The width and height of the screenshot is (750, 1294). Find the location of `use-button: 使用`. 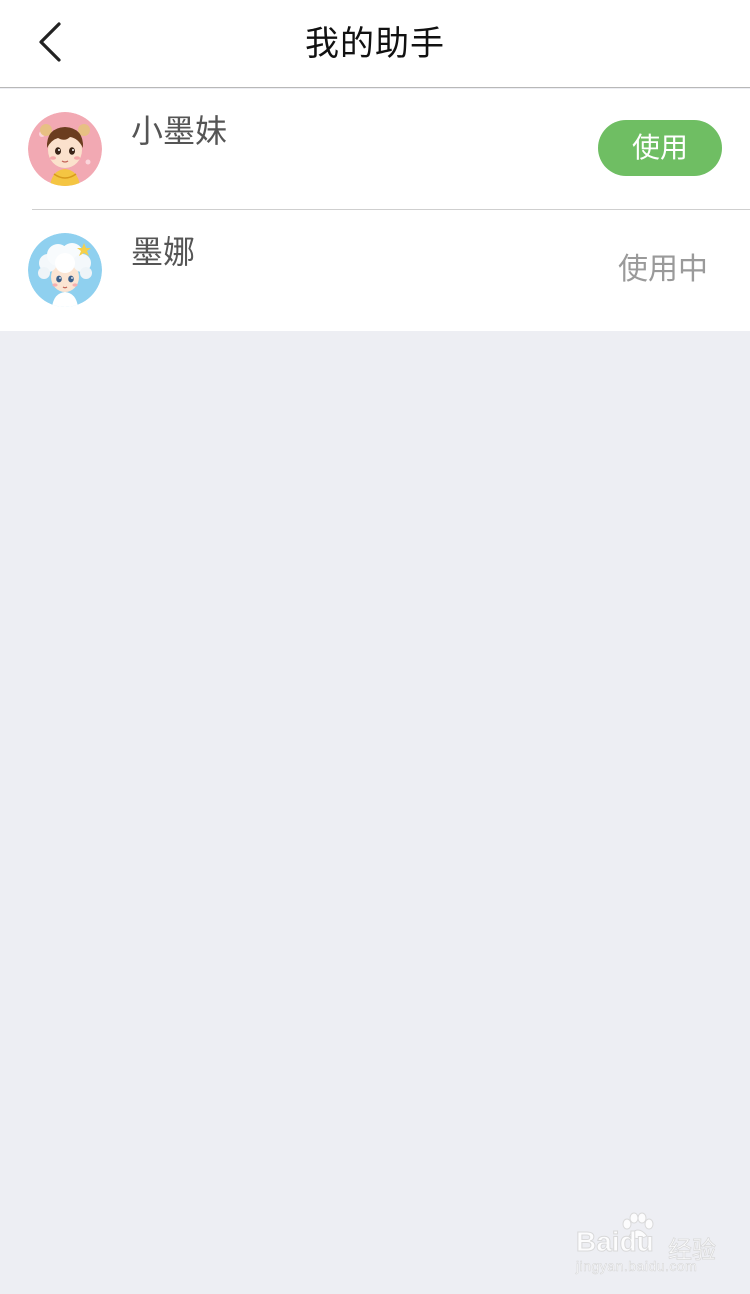

use-button: 使用 is located at coordinates (660, 148).